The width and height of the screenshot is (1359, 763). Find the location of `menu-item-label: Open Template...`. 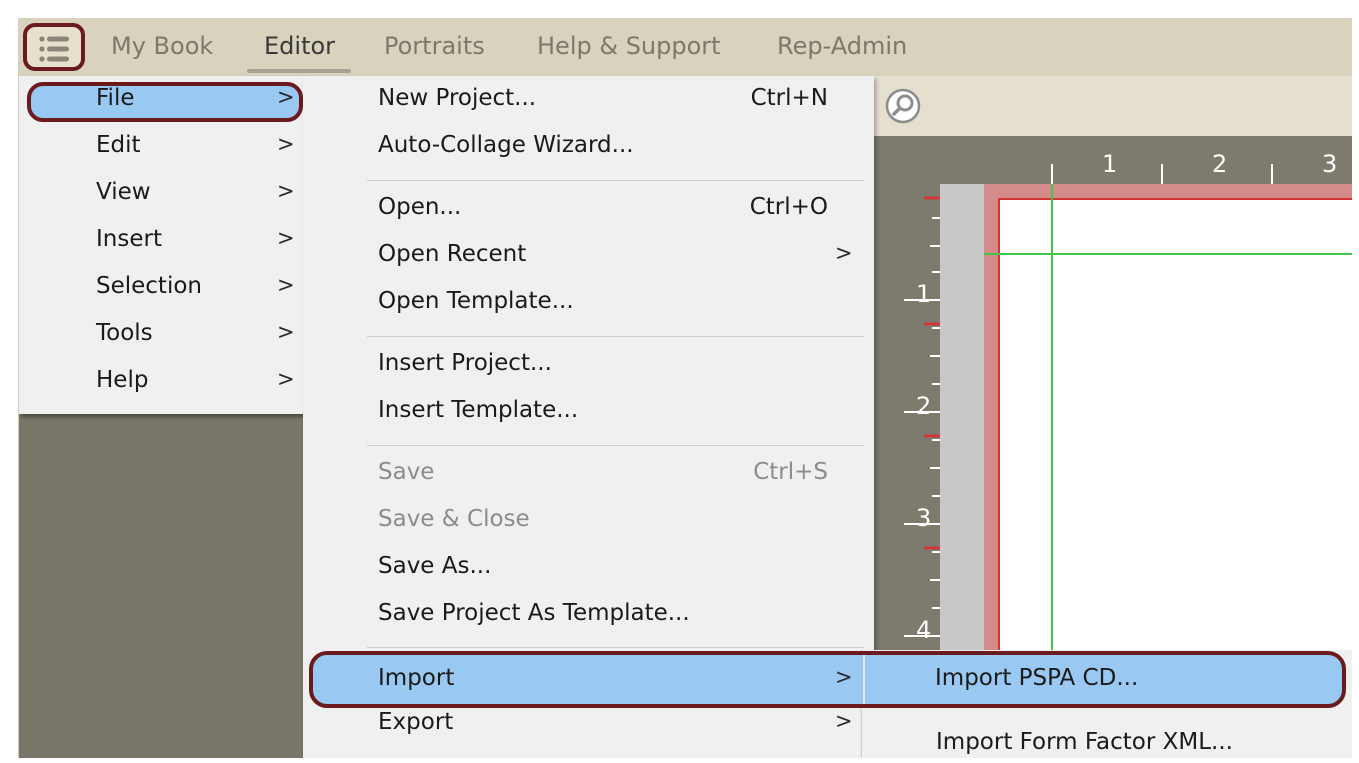

menu-item-label: Open Template... is located at coordinates (476, 301).